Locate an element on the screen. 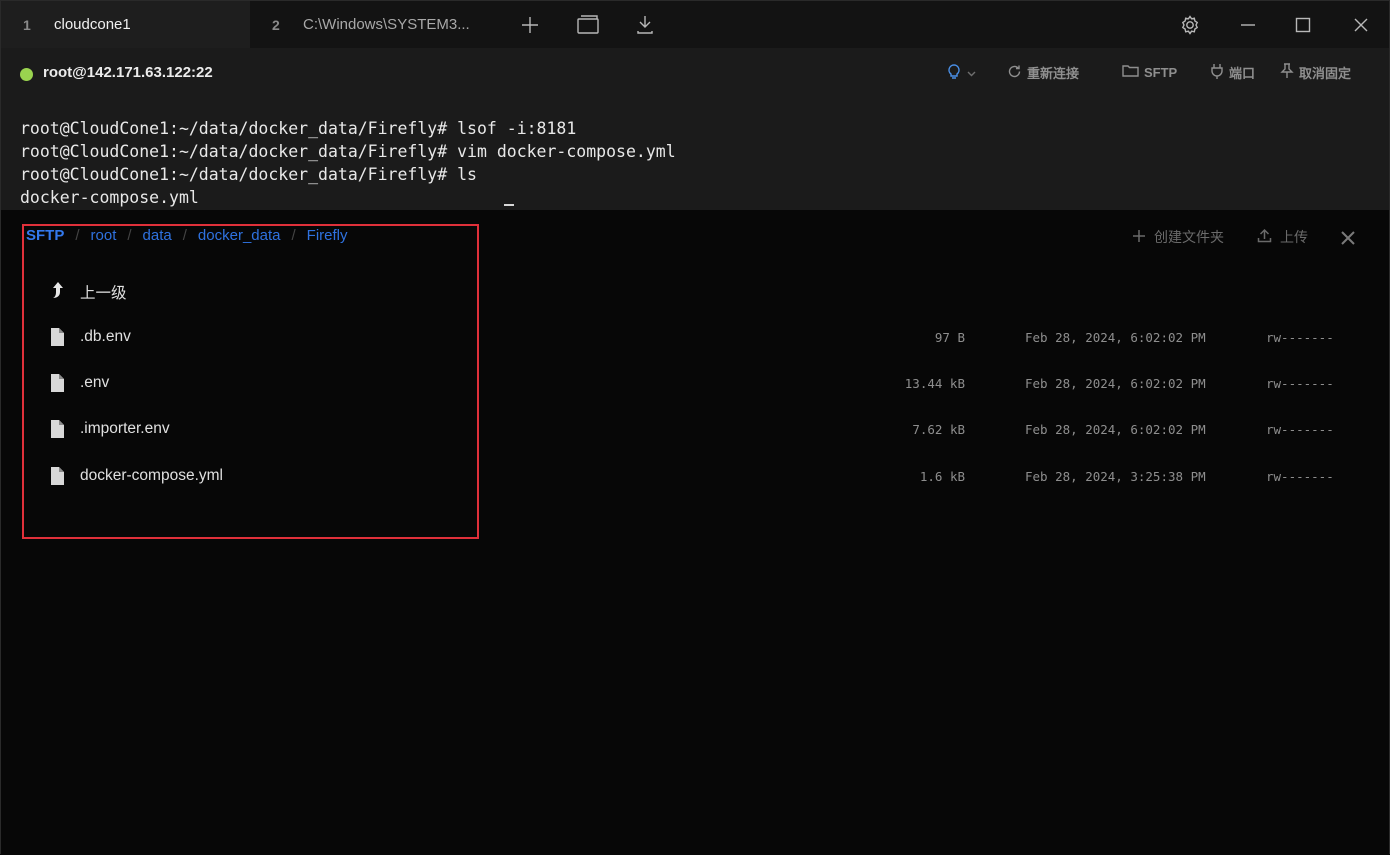  maximize-icon is located at coordinates (1303, 25).